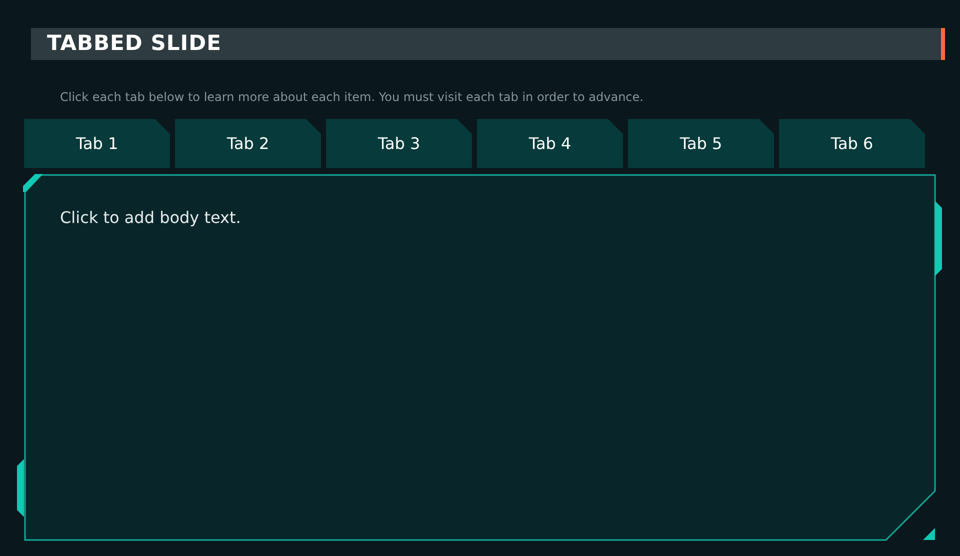  I want to click on accent-stripe, so click(943, 44).